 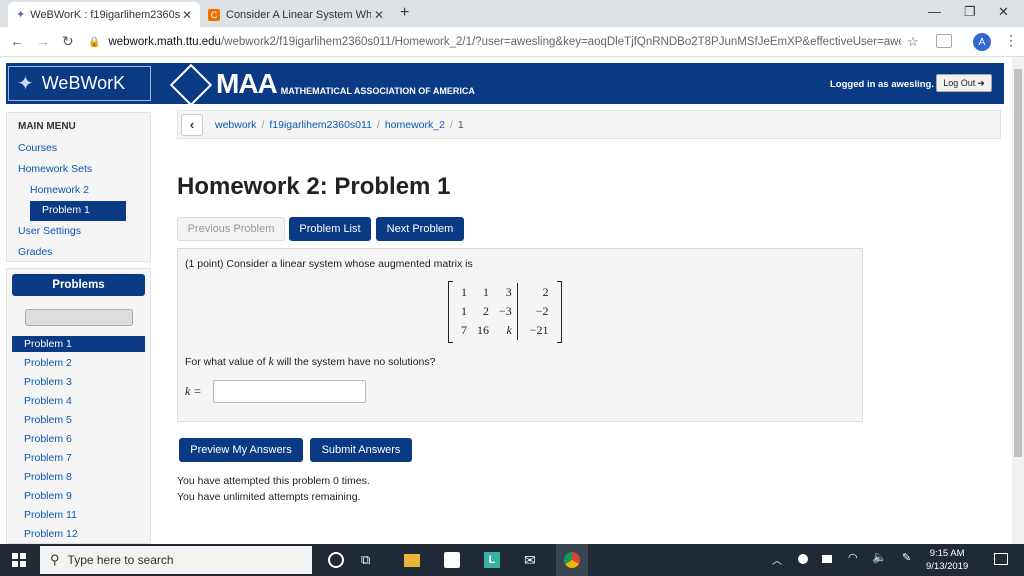 What do you see at coordinates (1003, 12) in the screenshot?
I see `close-window-icon: ✕` at bounding box center [1003, 12].